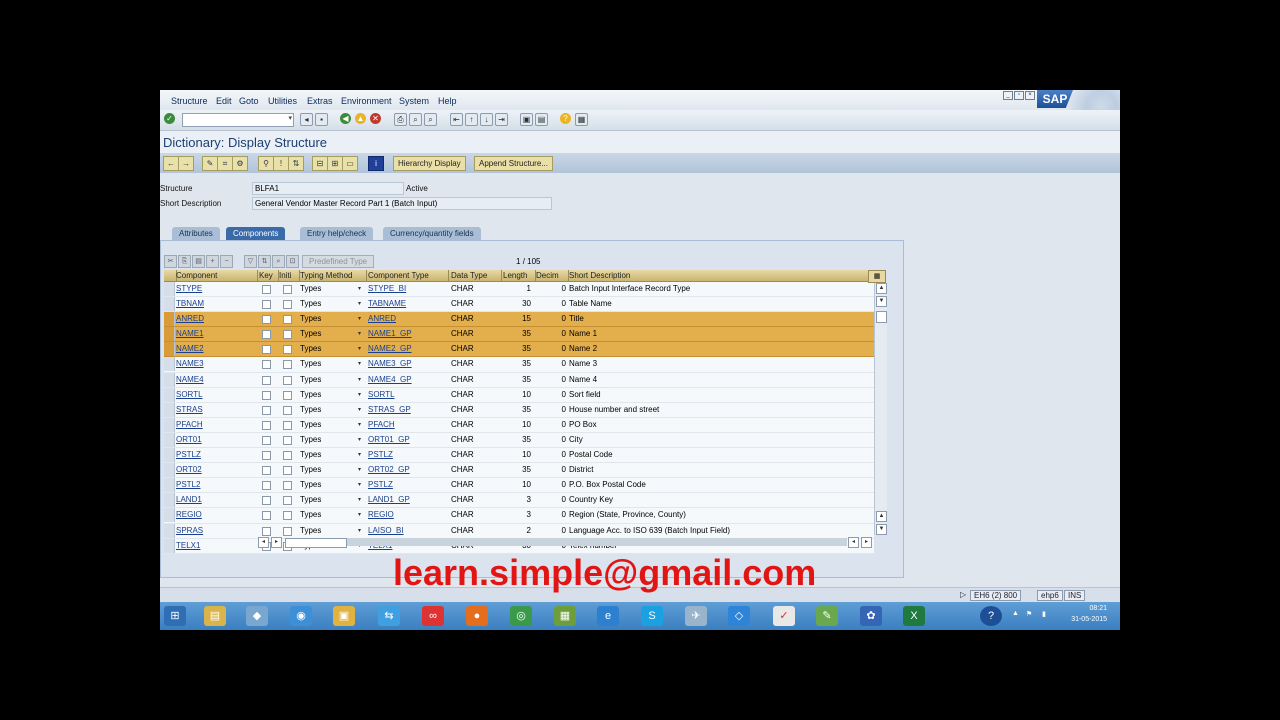 The image size is (1280, 720). What do you see at coordinates (518, 275) in the screenshot?
I see `header-length: Length` at bounding box center [518, 275].